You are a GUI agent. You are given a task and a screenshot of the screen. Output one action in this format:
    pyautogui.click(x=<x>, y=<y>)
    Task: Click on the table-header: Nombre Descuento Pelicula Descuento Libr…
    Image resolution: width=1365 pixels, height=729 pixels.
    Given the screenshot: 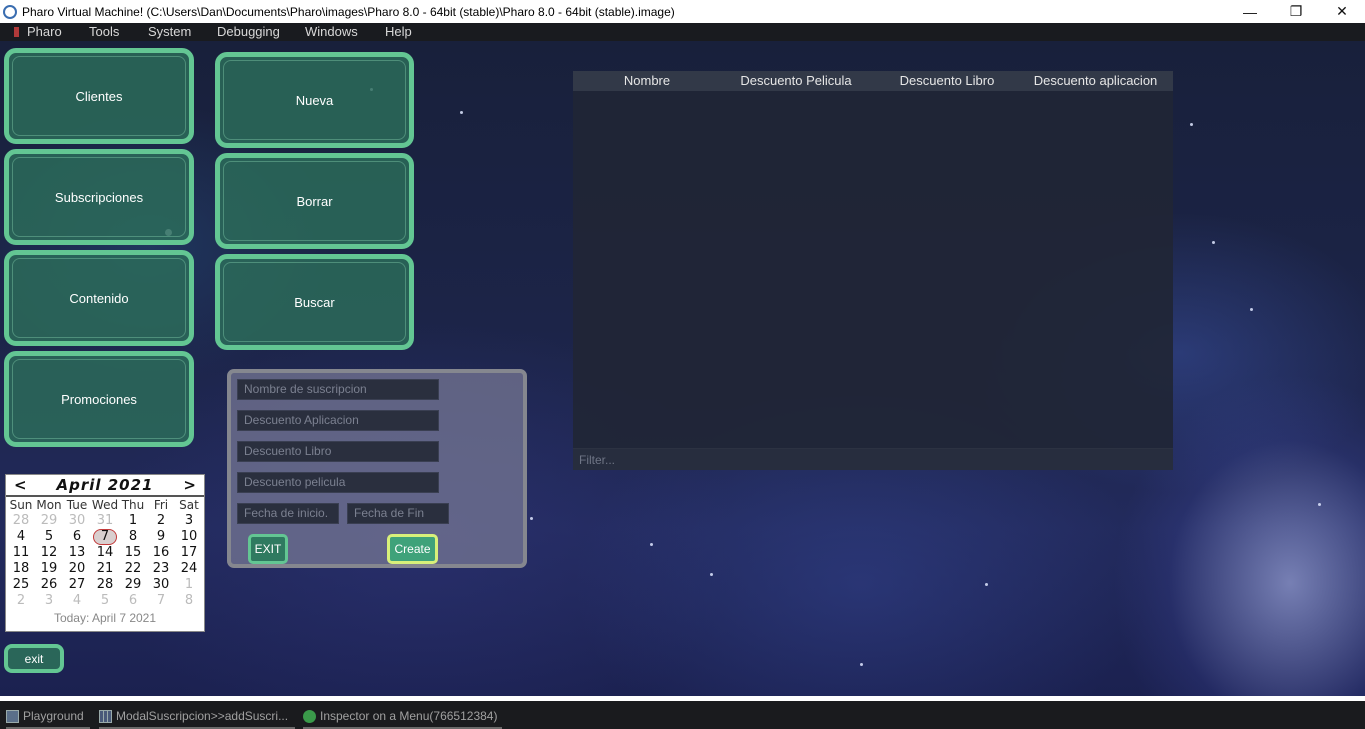 What is the action you would take?
    pyautogui.click(x=873, y=81)
    